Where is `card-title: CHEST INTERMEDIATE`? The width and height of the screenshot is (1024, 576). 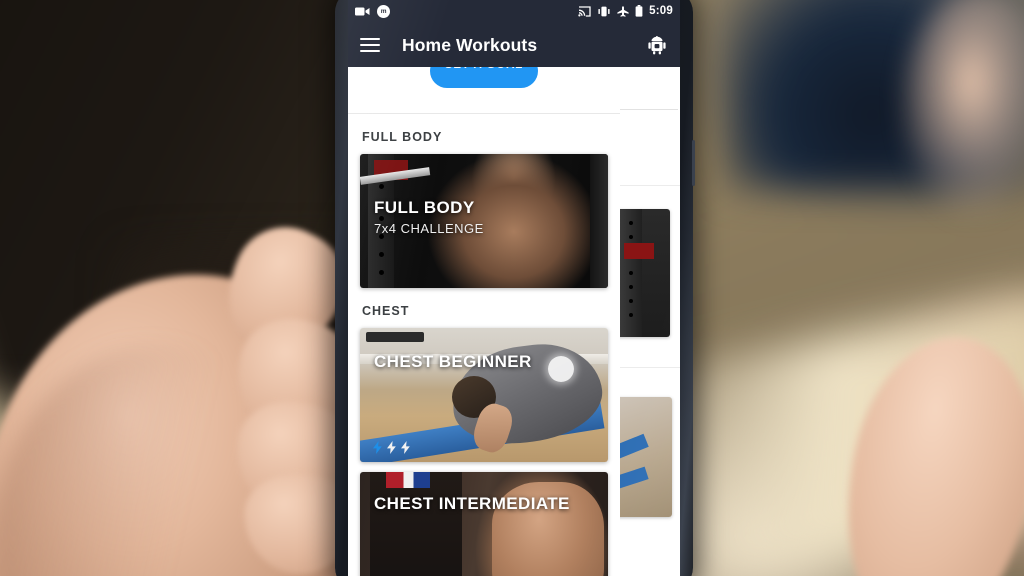
card-title: CHEST INTERMEDIATE is located at coordinates (472, 503).